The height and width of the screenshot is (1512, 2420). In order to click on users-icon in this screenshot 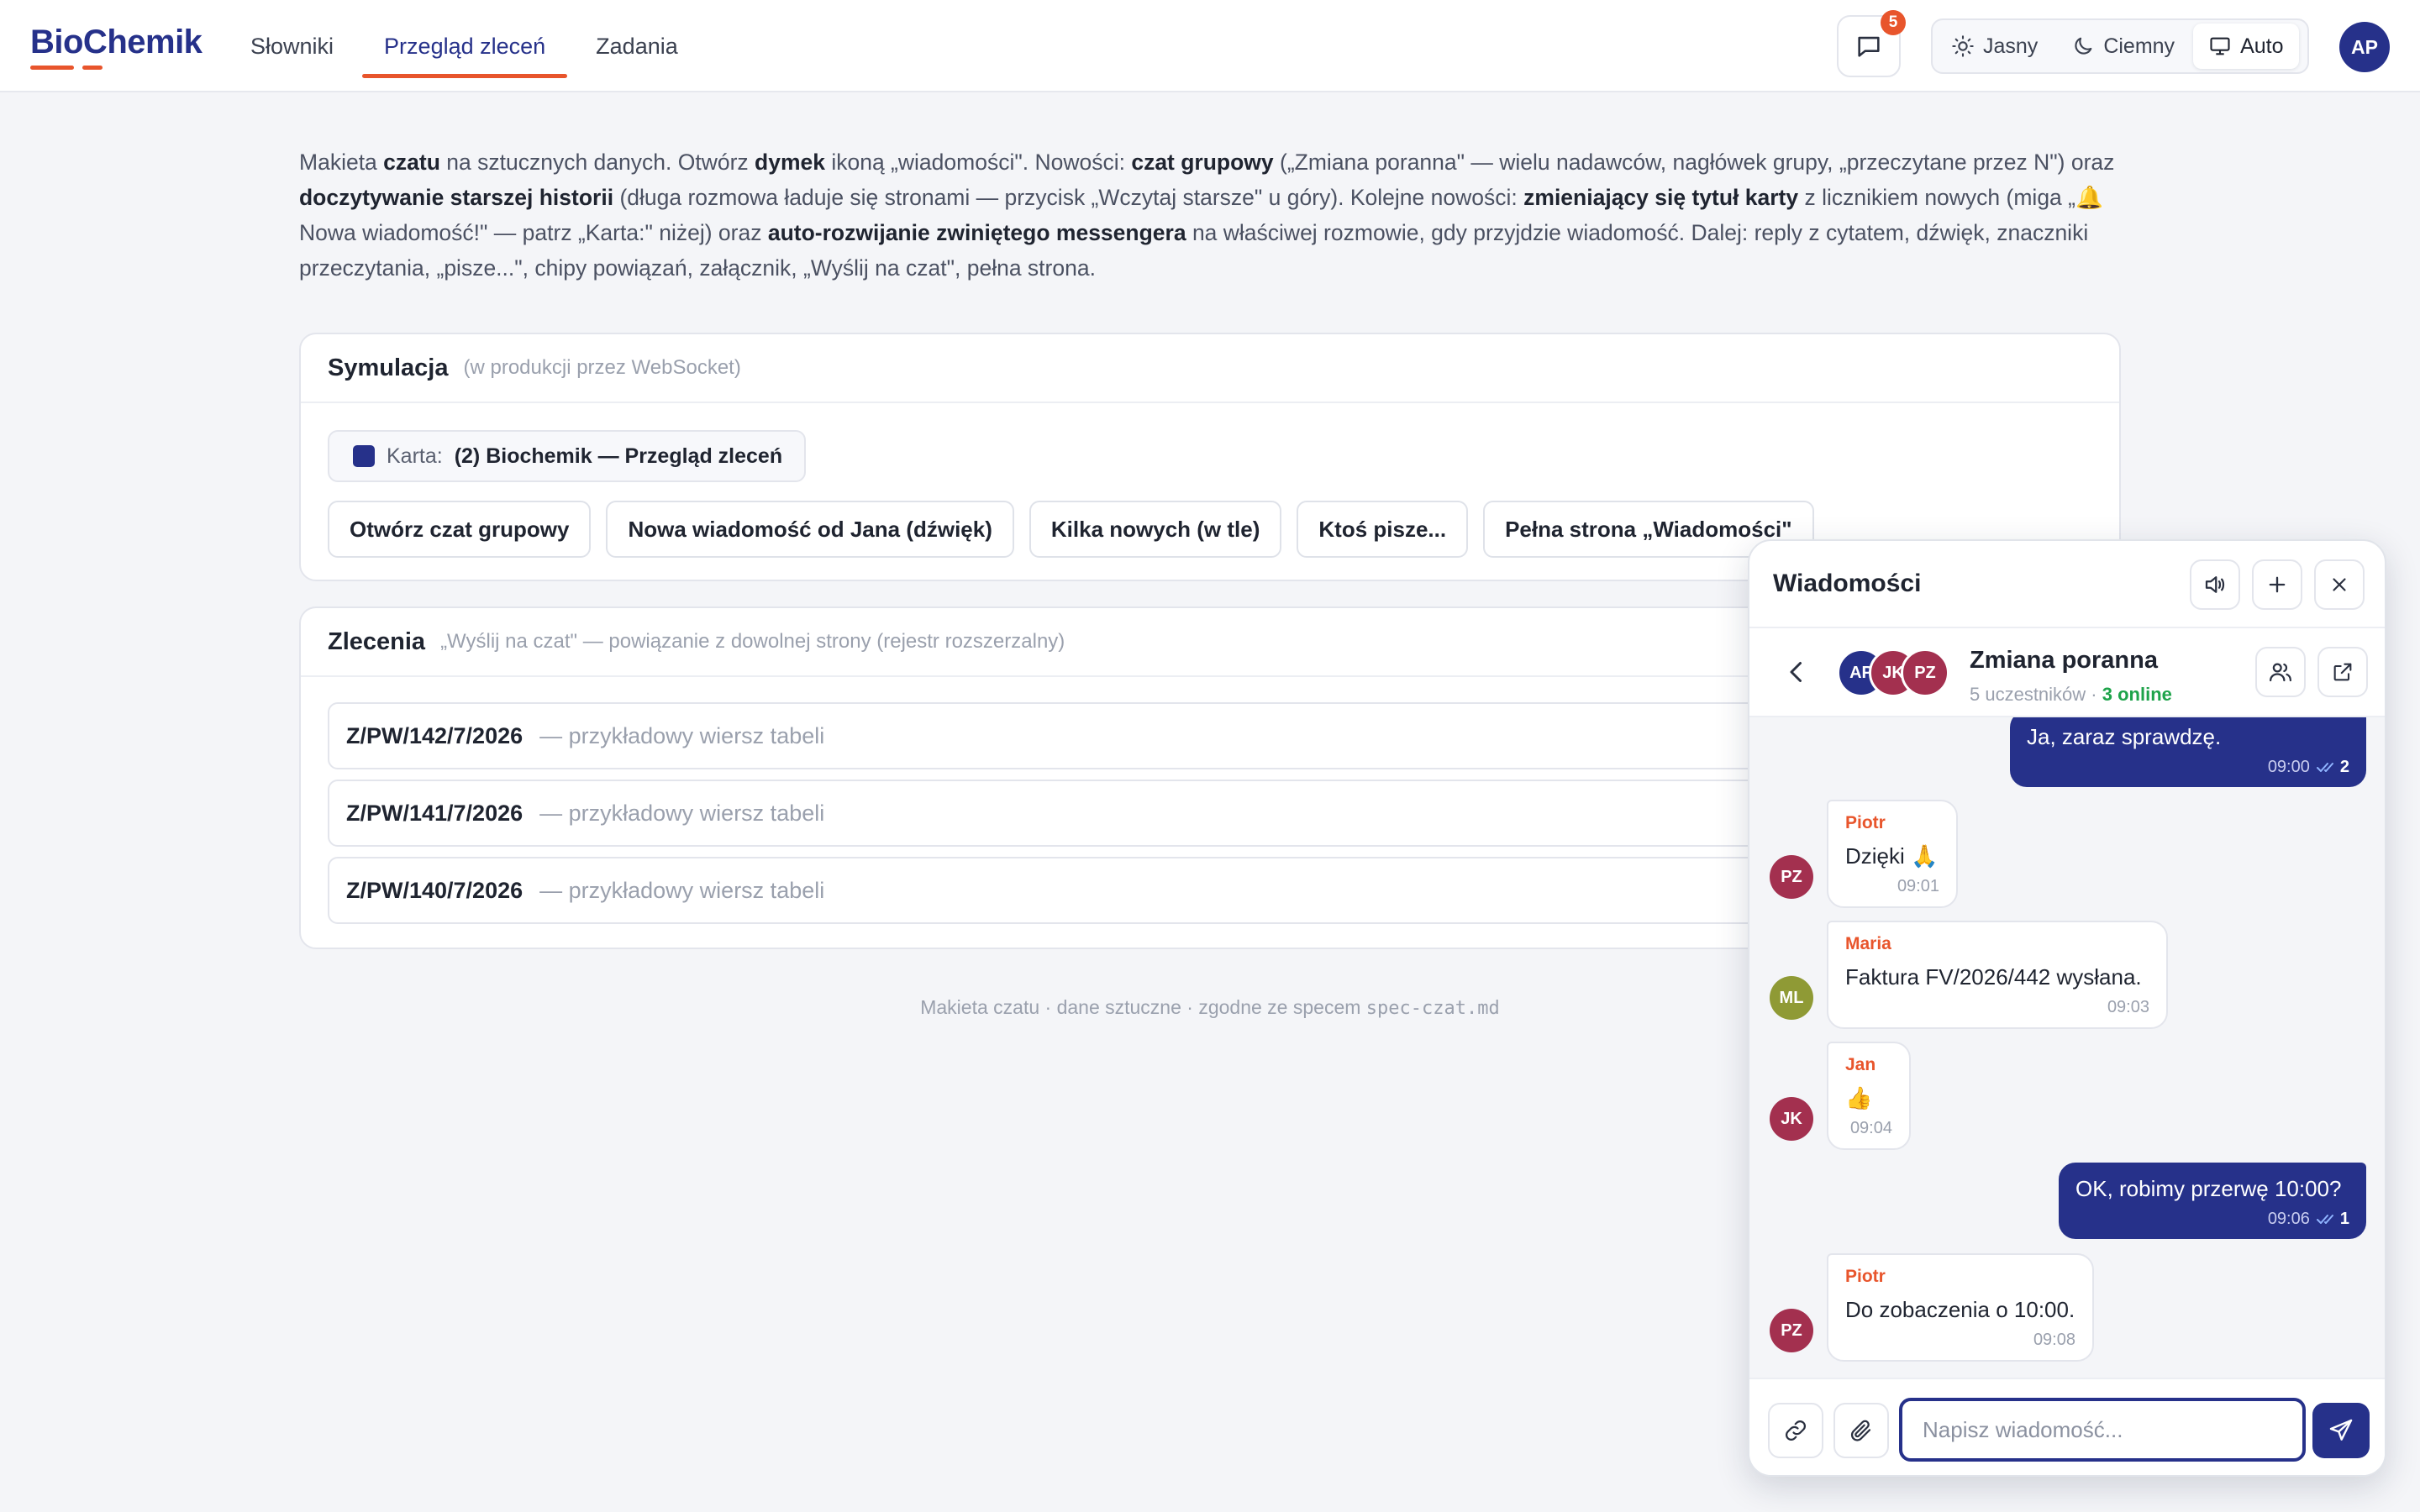, I will do `click(2280, 672)`.